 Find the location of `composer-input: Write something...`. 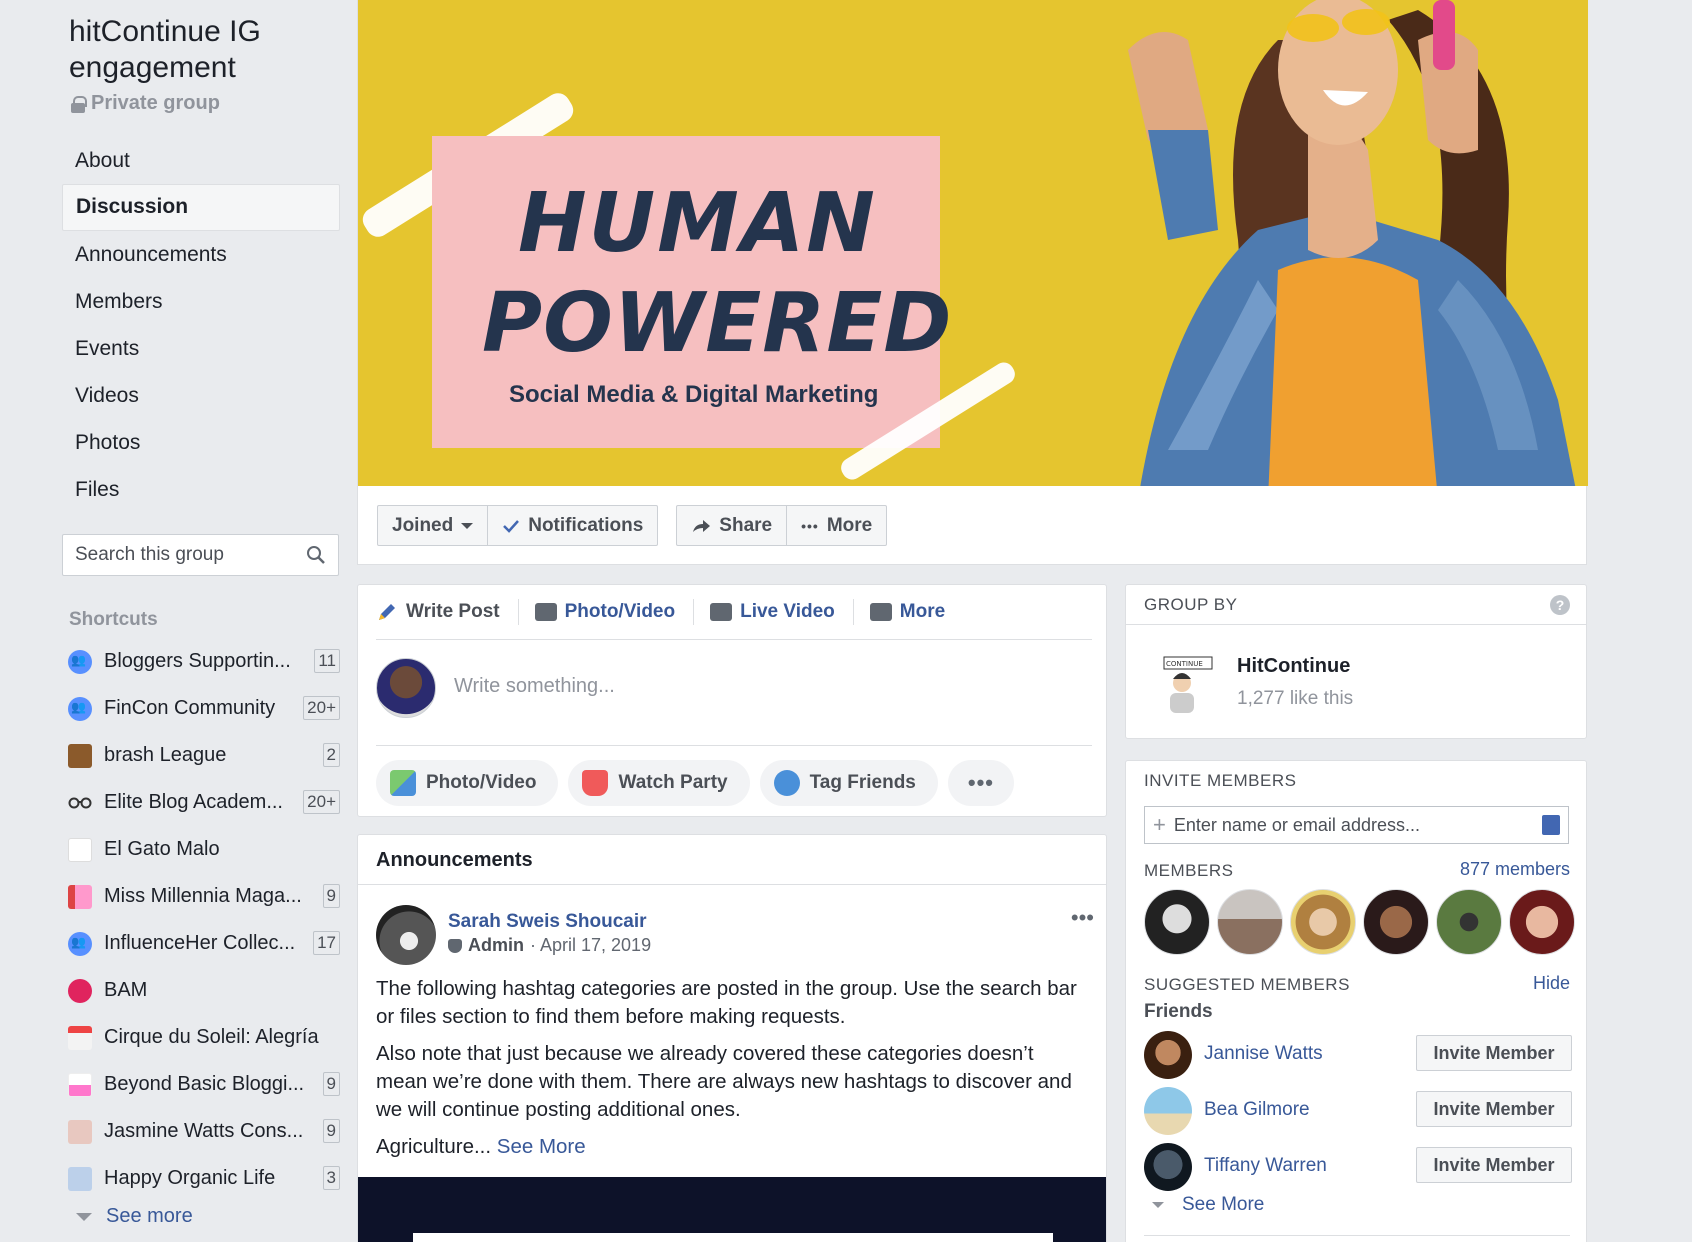

composer-input: Write something... is located at coordinates (534, 686).